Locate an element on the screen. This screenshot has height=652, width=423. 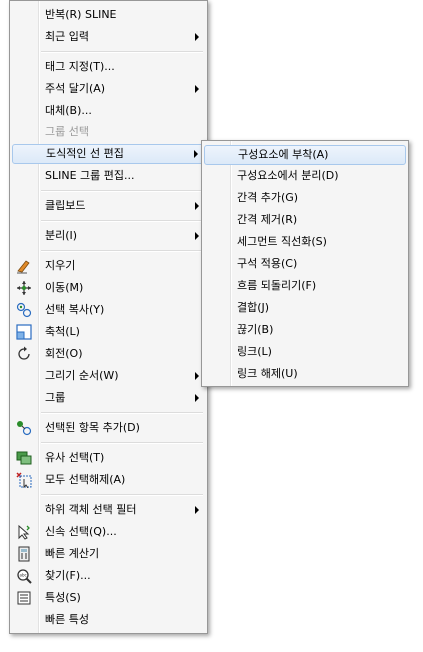
menu-item-label: 클립보드 is located at coordinates (65, 205).